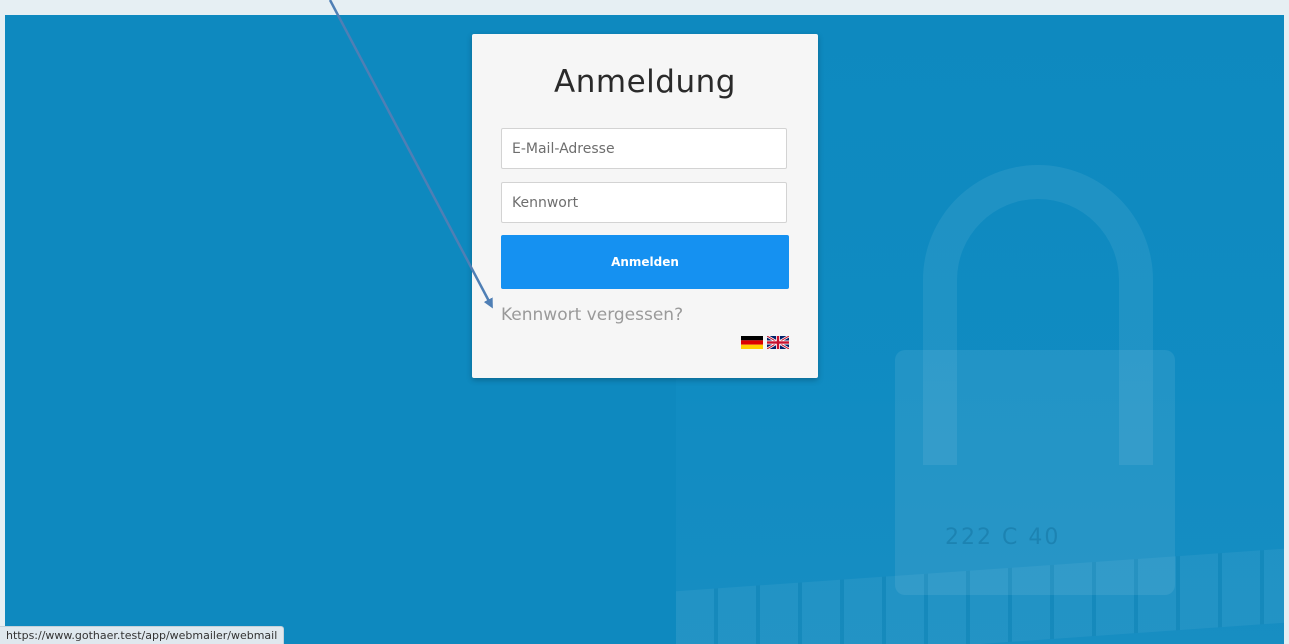  Describe the element at coordinates (778, 342) in the screenshot. I see `uk-flag-icon` at that location.